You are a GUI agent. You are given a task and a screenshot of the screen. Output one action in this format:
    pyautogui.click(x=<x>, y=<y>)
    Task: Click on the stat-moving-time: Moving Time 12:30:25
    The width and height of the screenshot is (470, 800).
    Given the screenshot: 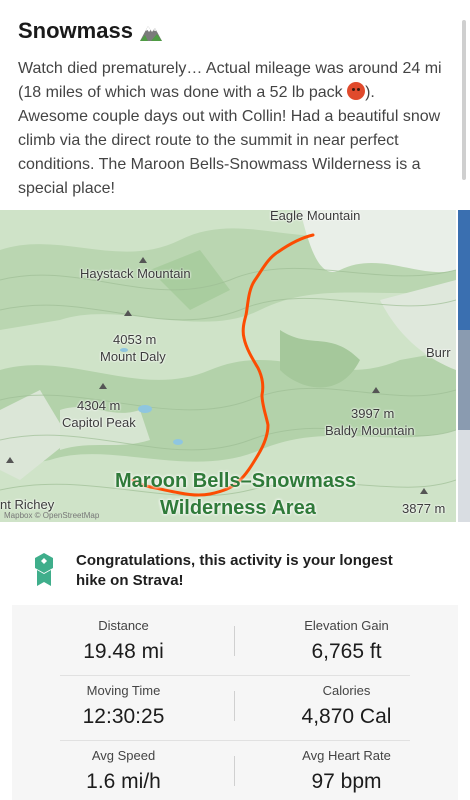 What is the action you would take?
    pyautogui.click(x=123, y=706)
    